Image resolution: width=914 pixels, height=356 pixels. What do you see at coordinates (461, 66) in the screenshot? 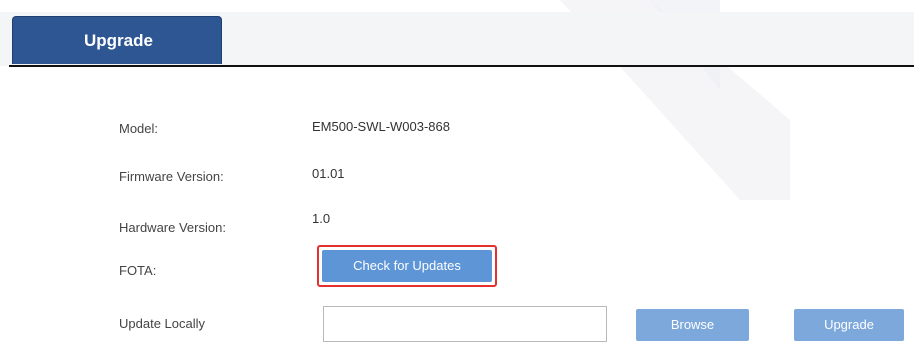
I see `tab-divider` at bounding box center [461, 66].